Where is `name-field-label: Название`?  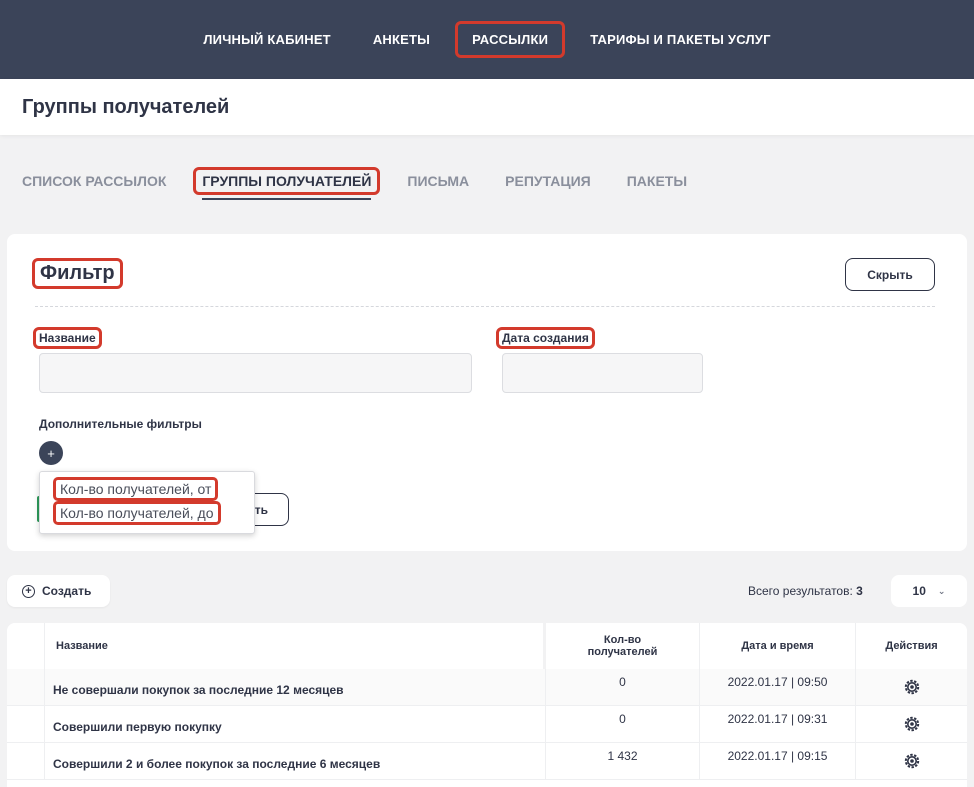
name-field-label: Название is located at coordinates (67, 338).